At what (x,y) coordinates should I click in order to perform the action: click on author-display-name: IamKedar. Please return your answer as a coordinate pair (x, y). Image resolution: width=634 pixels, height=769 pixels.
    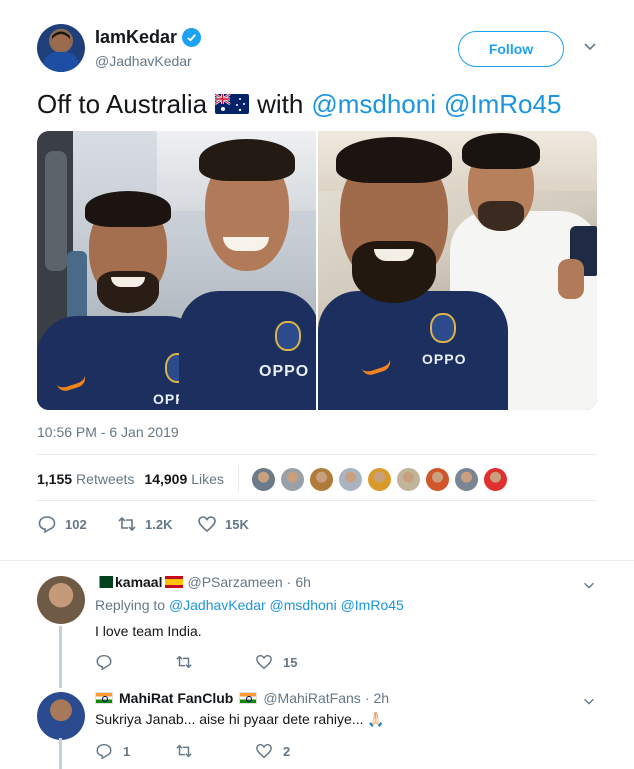
    Looking at the image, I should click on (136, 37).